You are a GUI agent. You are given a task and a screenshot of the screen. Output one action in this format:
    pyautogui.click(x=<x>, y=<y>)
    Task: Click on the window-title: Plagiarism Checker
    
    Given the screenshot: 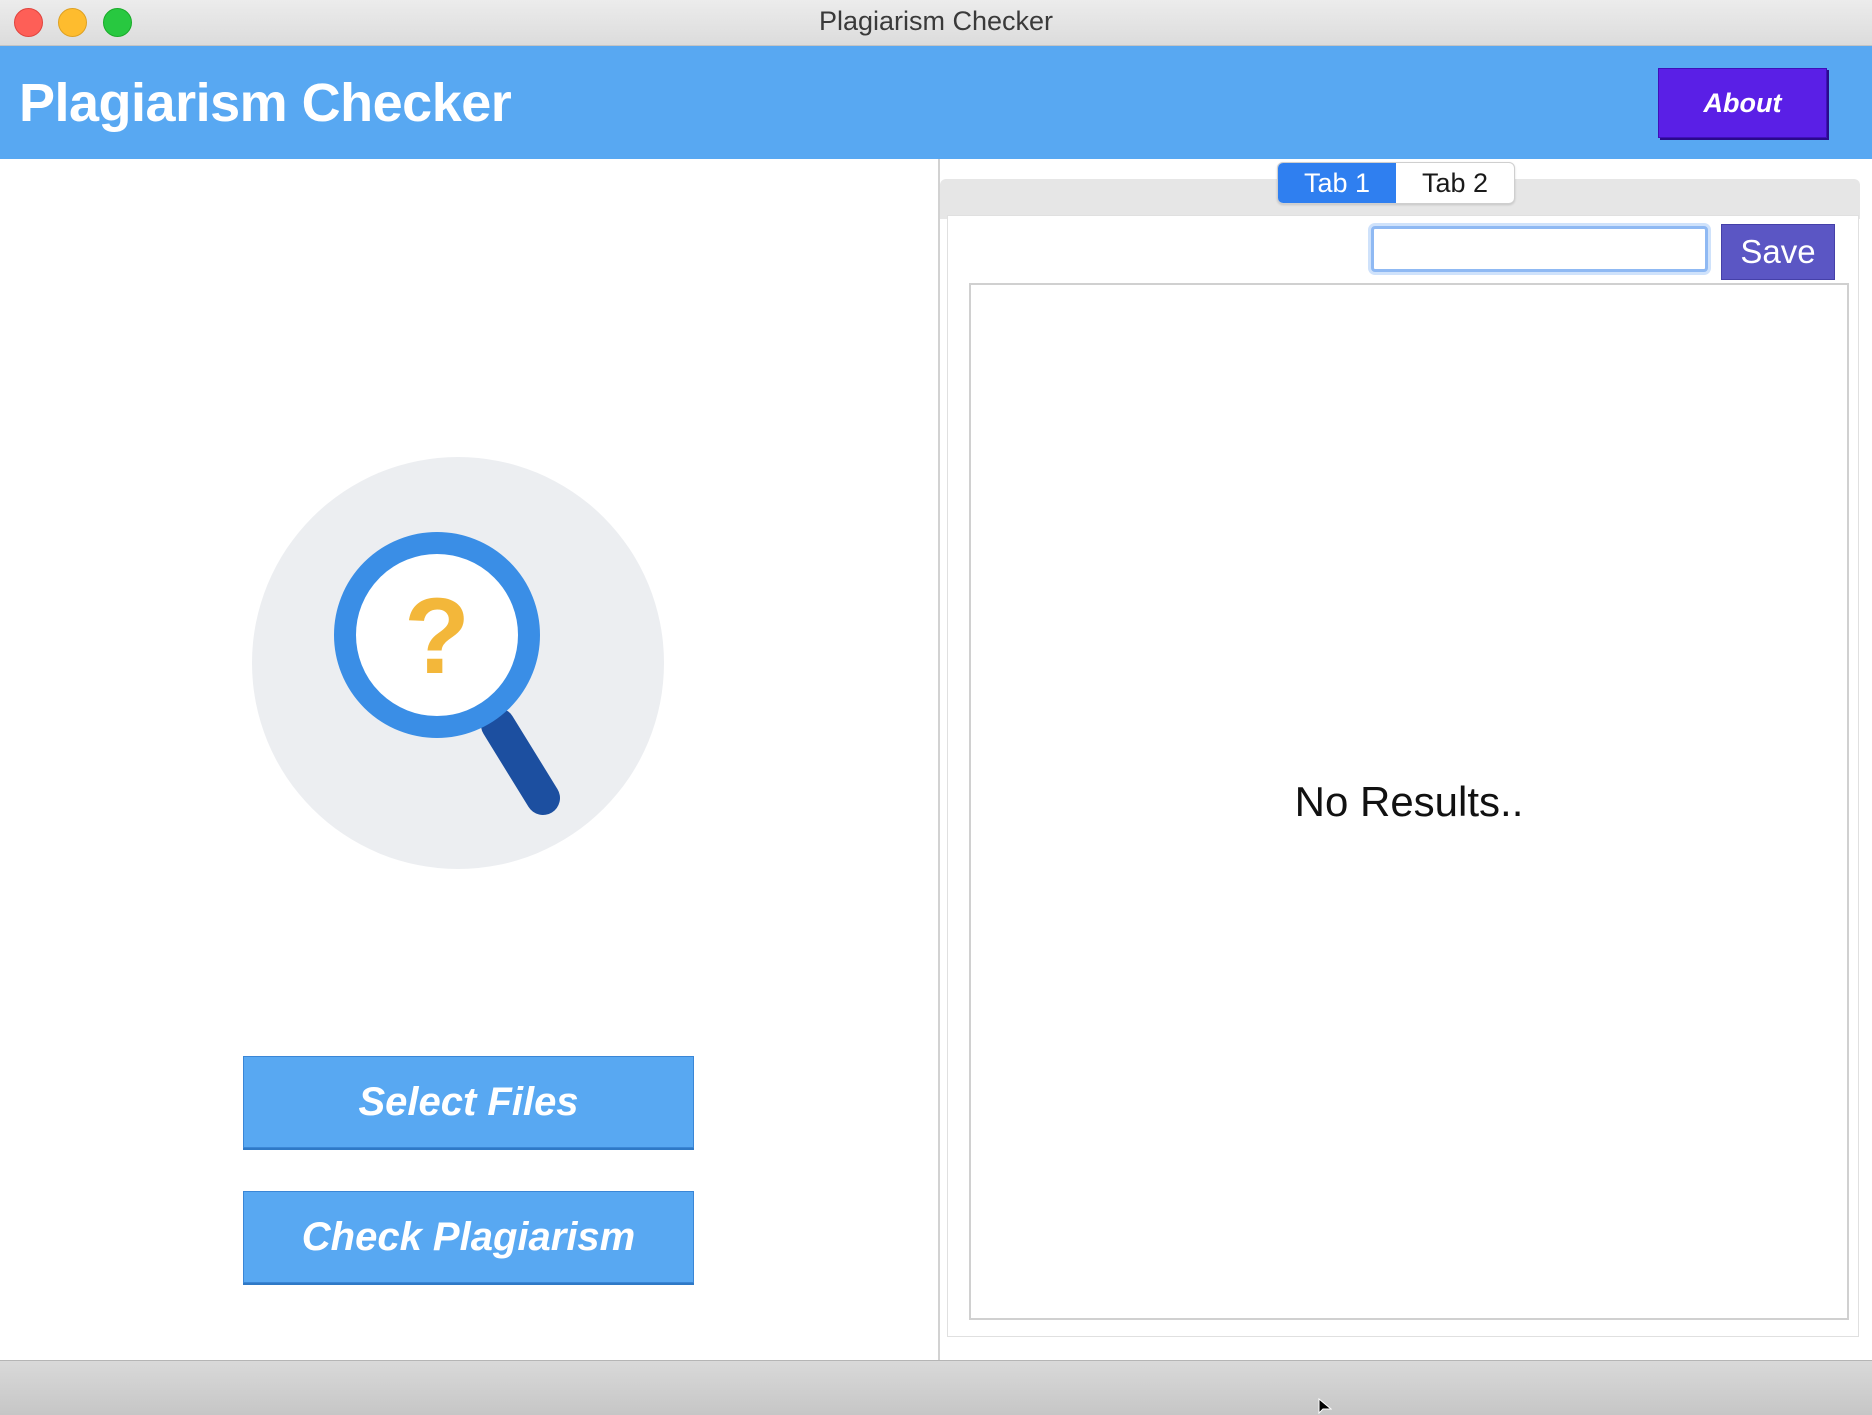 What is the action you would take?
    pyautogui.click(x=936, y=21)
    